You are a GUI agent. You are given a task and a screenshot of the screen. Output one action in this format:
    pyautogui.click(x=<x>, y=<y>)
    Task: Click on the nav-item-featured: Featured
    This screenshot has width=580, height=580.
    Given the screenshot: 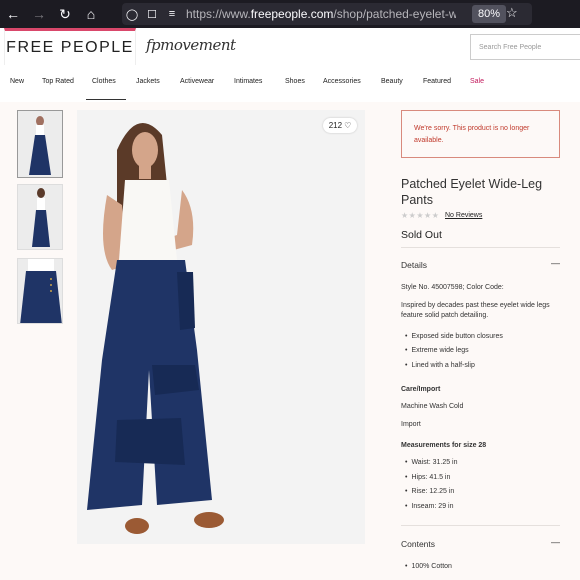 What is the action you would take?
    pyautogui.click(x=437, y=81)
    